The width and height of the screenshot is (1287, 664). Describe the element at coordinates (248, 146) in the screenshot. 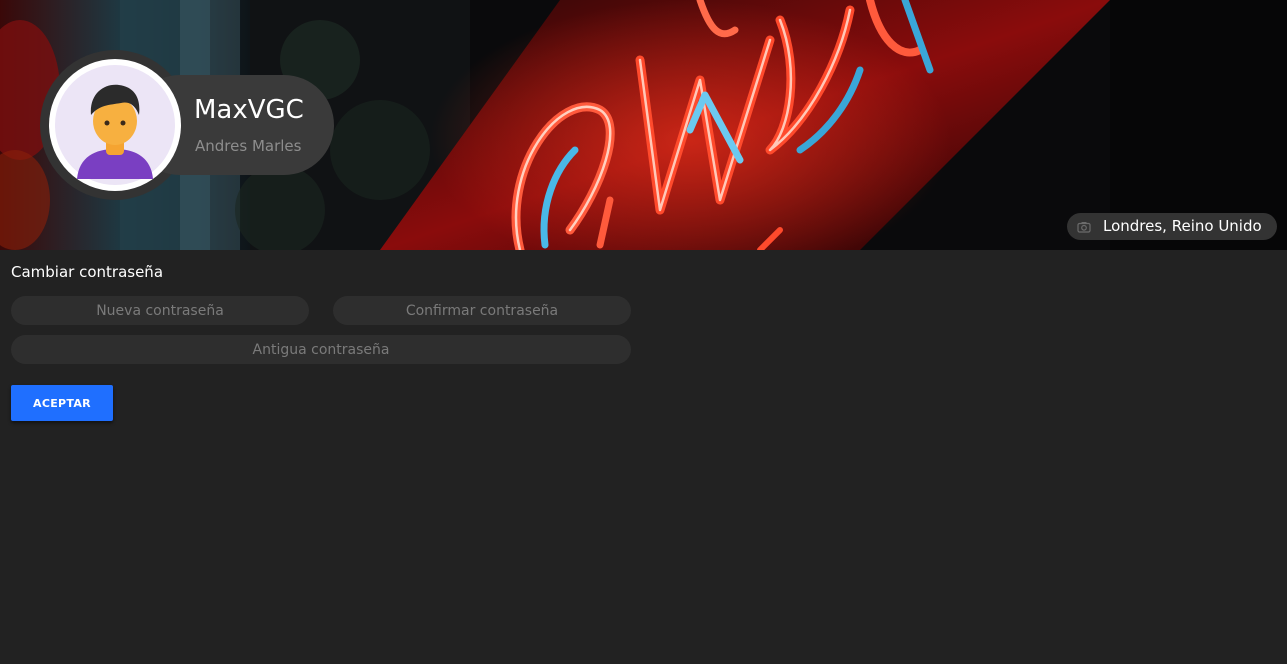

I see `profile-full-name: Andres Marles` at that location.